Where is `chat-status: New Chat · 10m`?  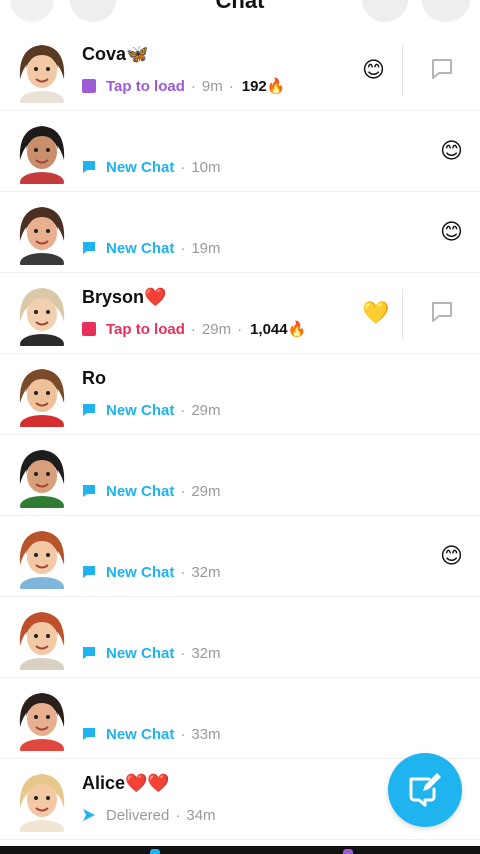 chat-status: New Chat · 10m is located at coordinates (151, 167).